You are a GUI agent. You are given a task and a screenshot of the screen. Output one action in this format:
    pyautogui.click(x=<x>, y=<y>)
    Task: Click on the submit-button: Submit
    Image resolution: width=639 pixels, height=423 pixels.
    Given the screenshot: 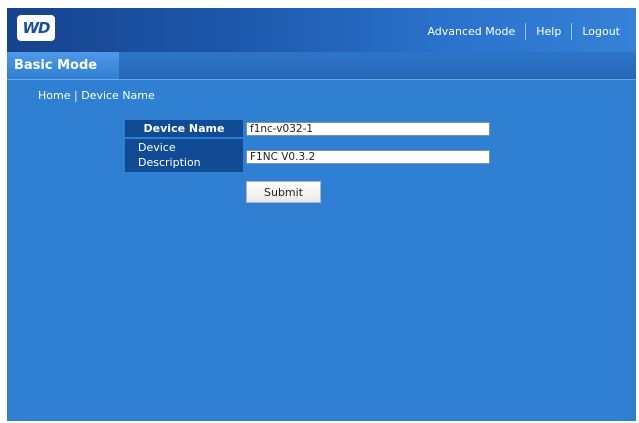 What is the action you would take?
    pyautogui.click(x=283, y=192)
    